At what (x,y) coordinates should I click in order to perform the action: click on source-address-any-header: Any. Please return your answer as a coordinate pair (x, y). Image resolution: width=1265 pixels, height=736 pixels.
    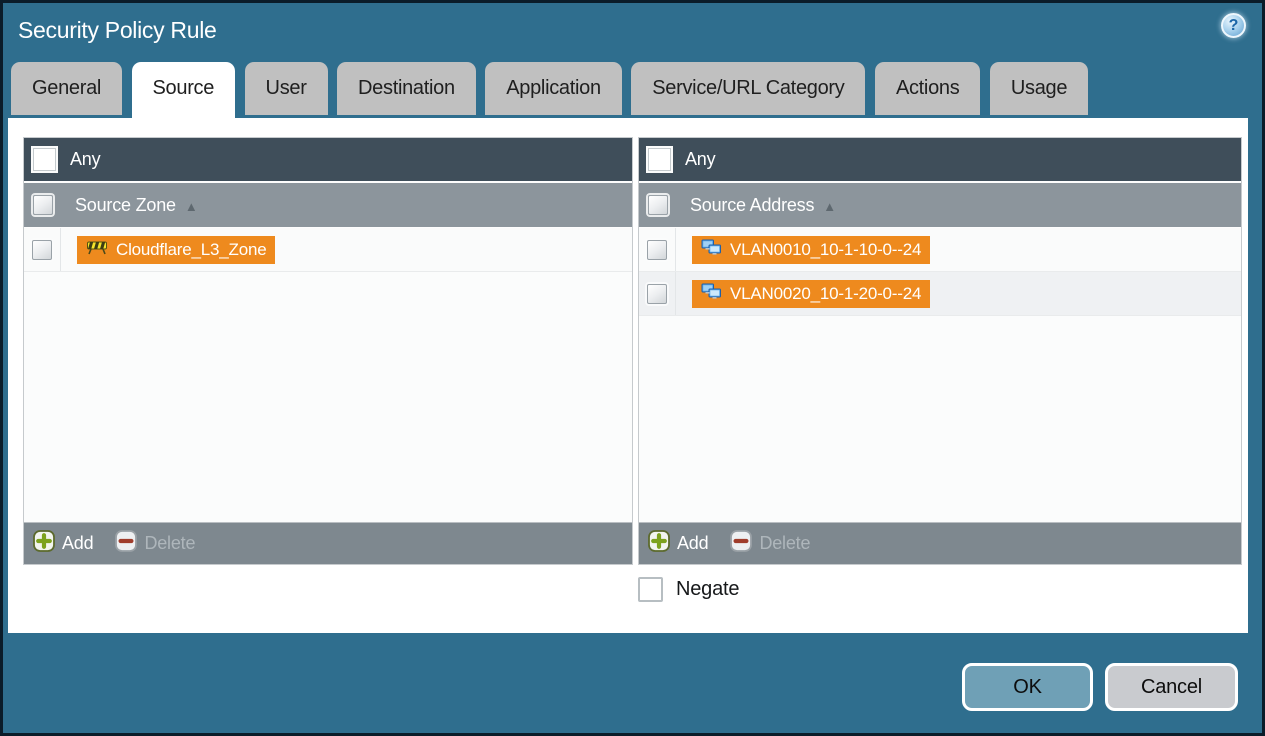
    Looking at the image, I should click on (940, 160).